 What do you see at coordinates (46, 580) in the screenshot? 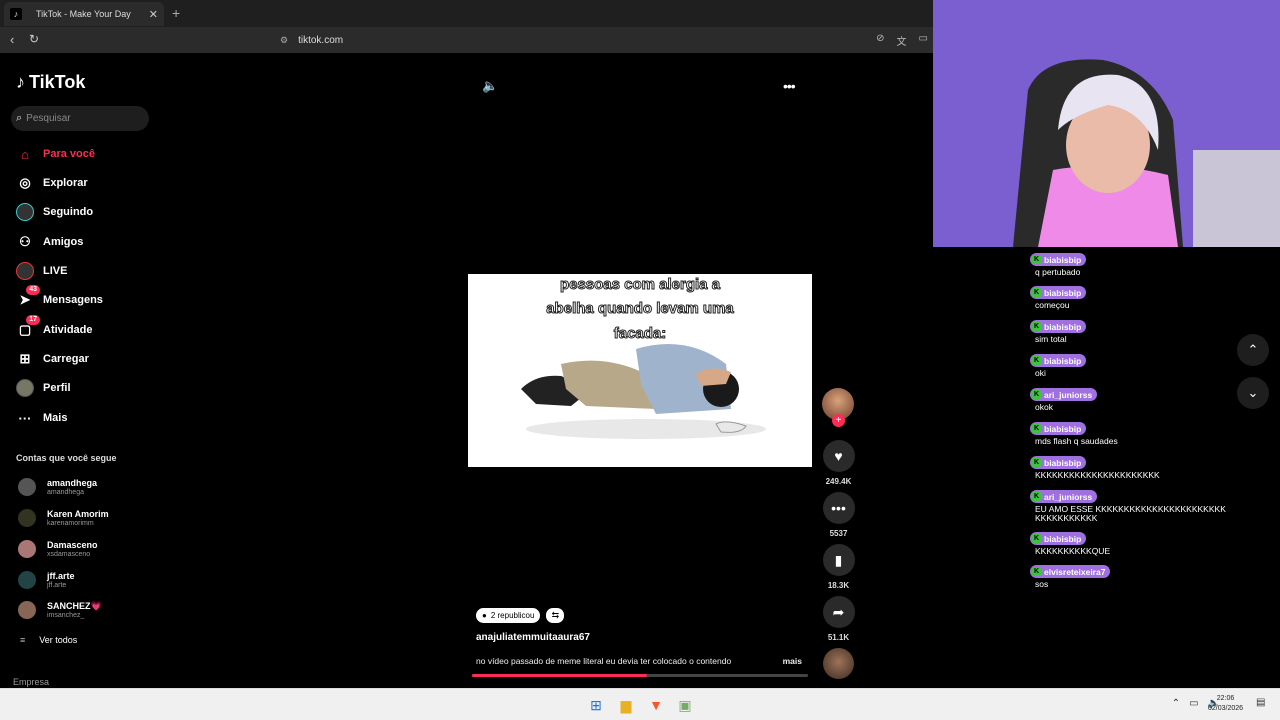
I see `following-account: jff.arte jff.arte` at bounding box center [46, 580].